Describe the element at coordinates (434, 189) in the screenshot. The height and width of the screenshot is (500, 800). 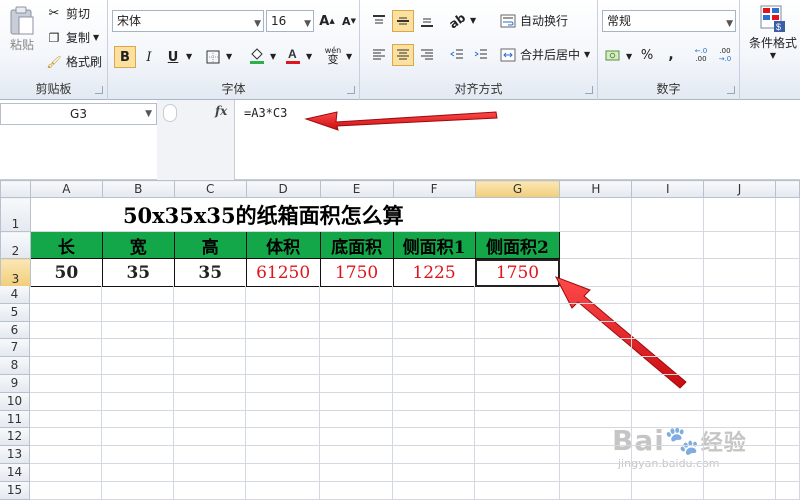
I see `column-header: F` at that location.